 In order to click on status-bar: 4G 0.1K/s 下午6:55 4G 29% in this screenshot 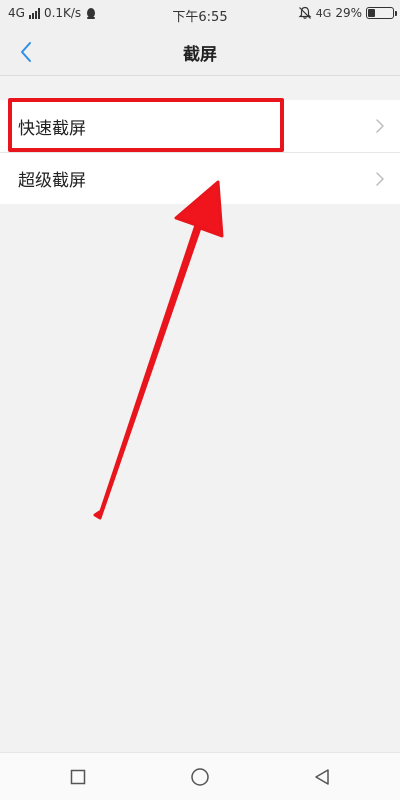, I will do `click(200, 14)`.